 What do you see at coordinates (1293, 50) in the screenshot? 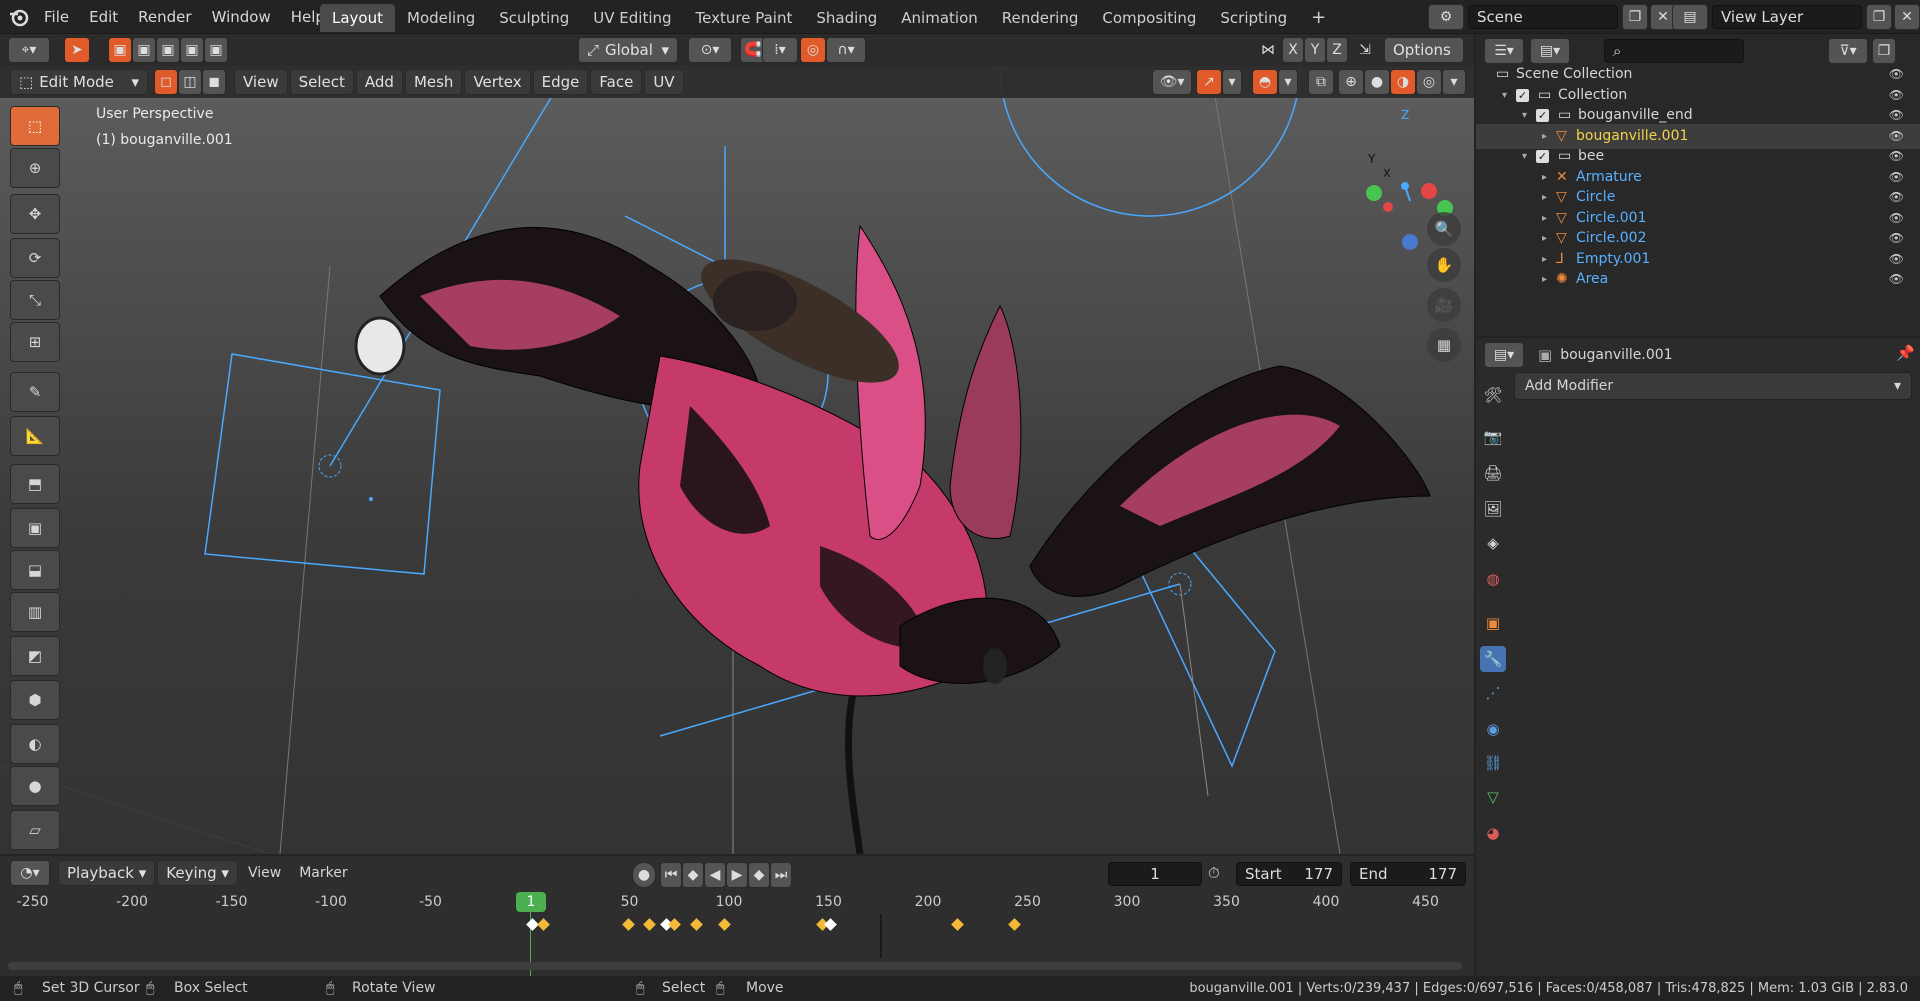
I see `mirror-x-toggle: X` at bounding box center [1293, 50].